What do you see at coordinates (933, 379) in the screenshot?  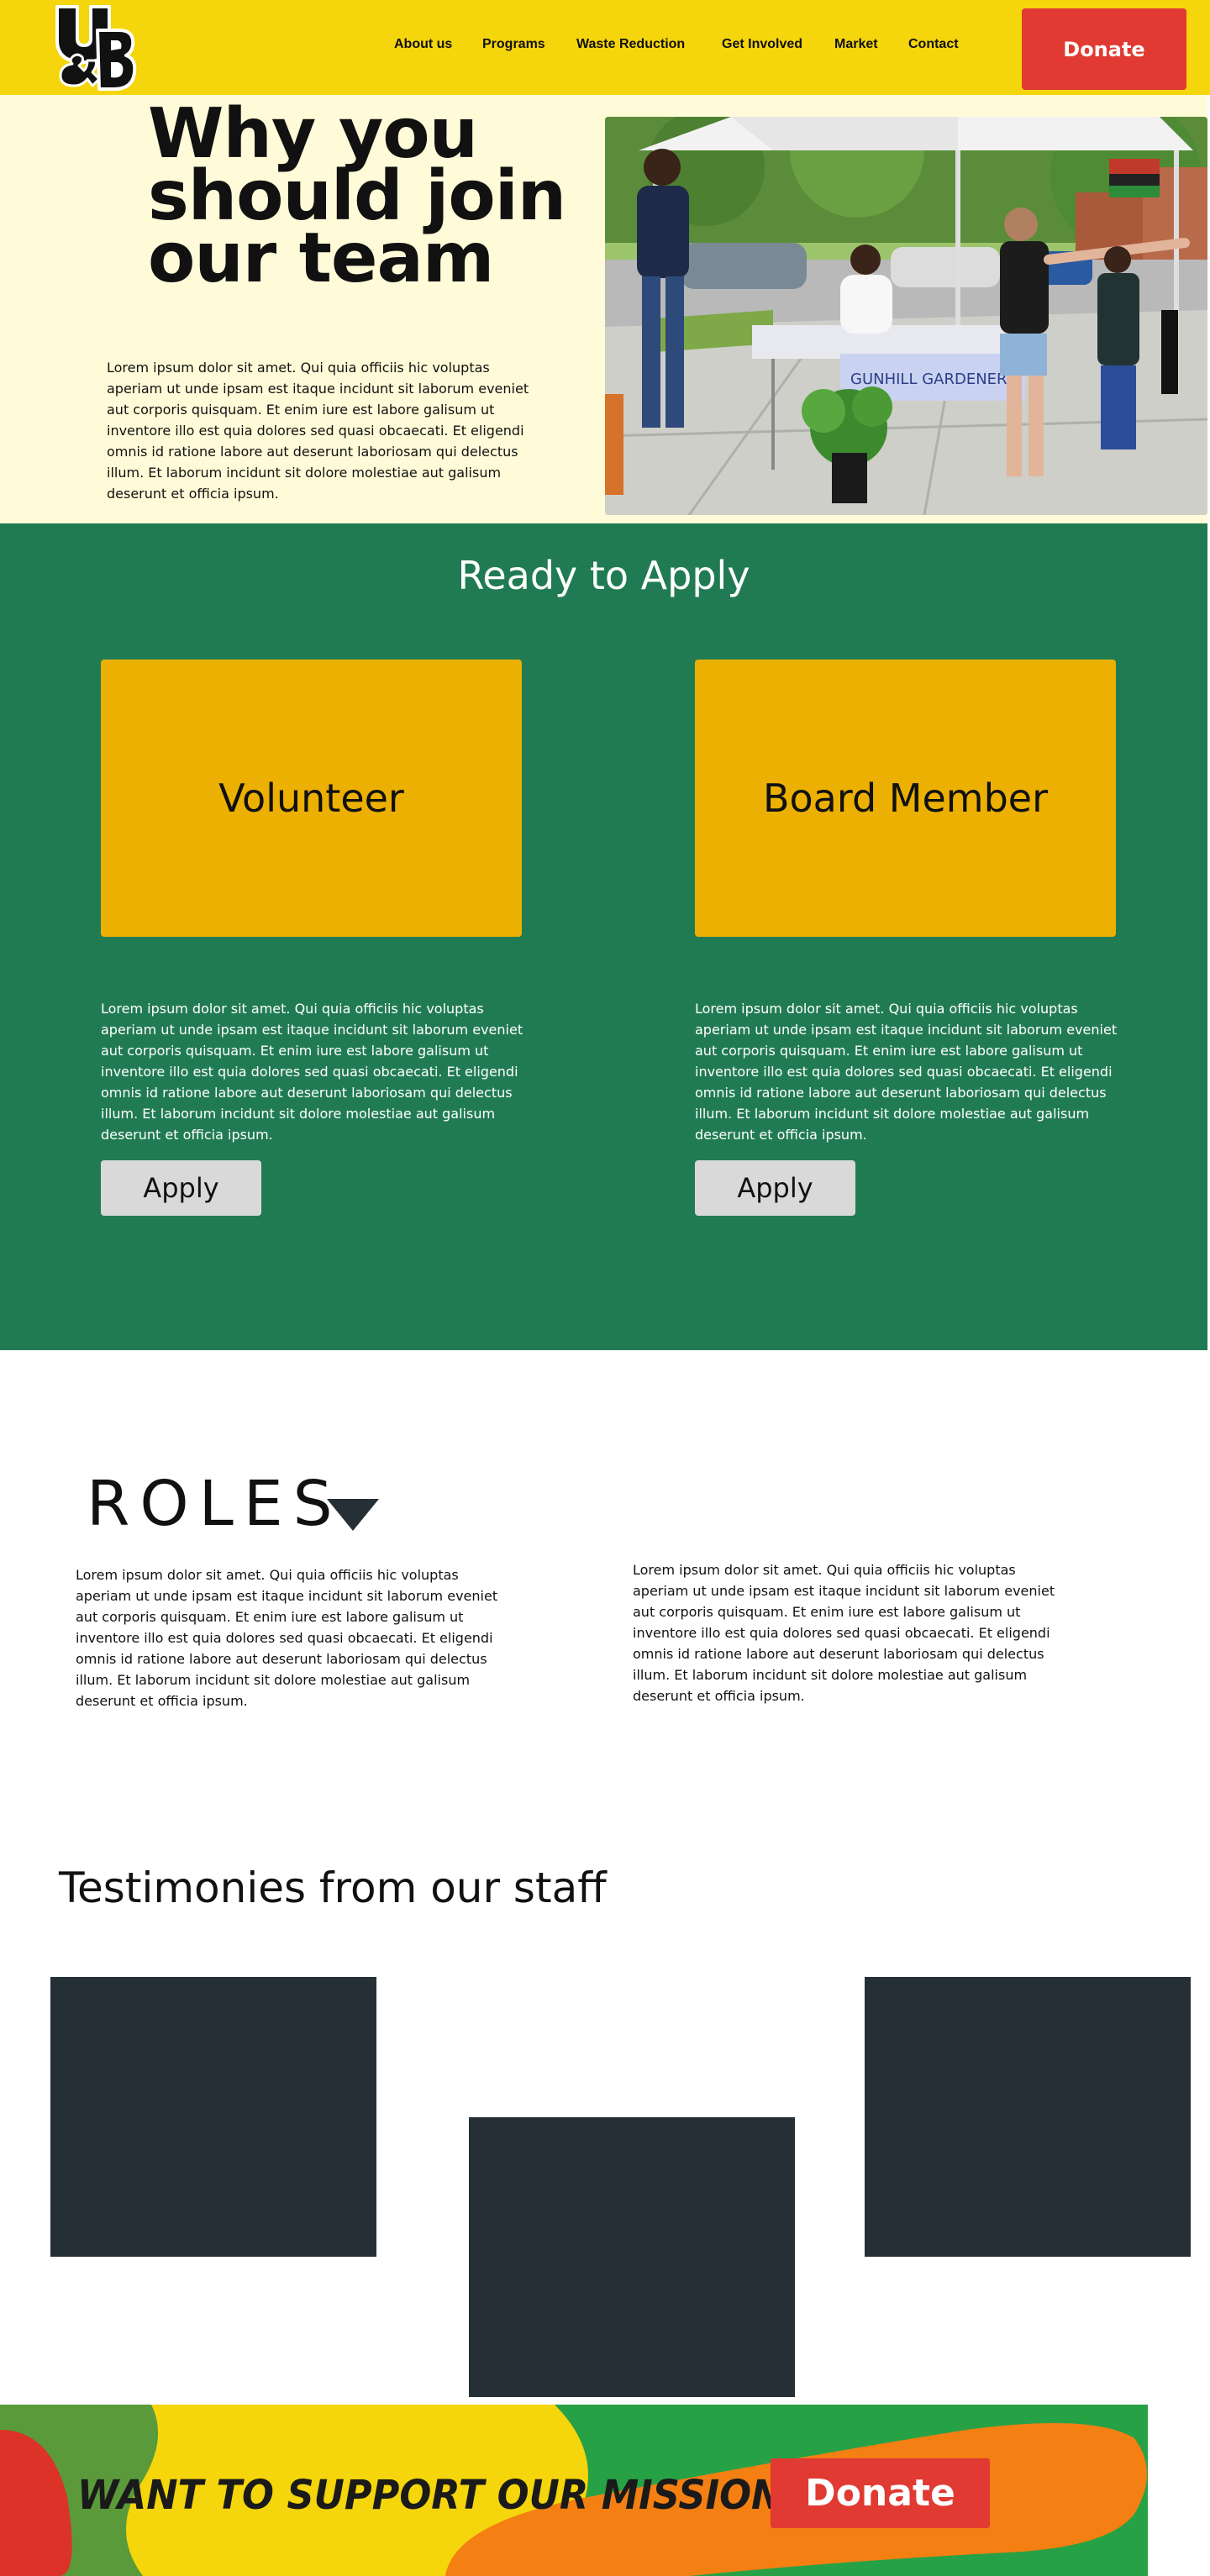 I see `photo-banner-text: GUNHILL GARDENERS` at bounding box center [933, 379].